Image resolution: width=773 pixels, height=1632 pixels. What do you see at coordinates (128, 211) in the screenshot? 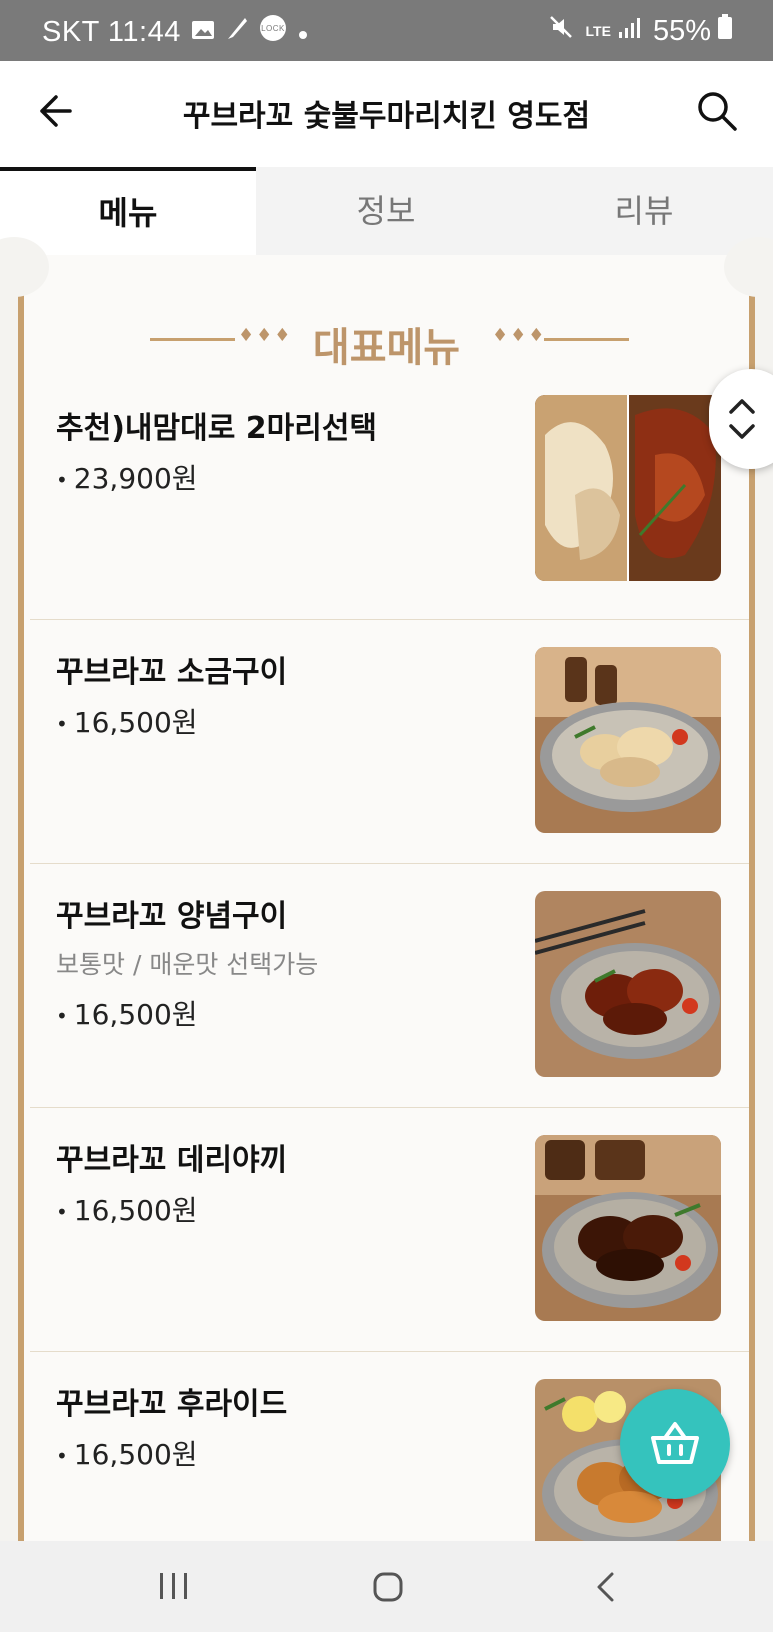
I see `tab-menu: 메뉴` at bounding box center [128, 211].